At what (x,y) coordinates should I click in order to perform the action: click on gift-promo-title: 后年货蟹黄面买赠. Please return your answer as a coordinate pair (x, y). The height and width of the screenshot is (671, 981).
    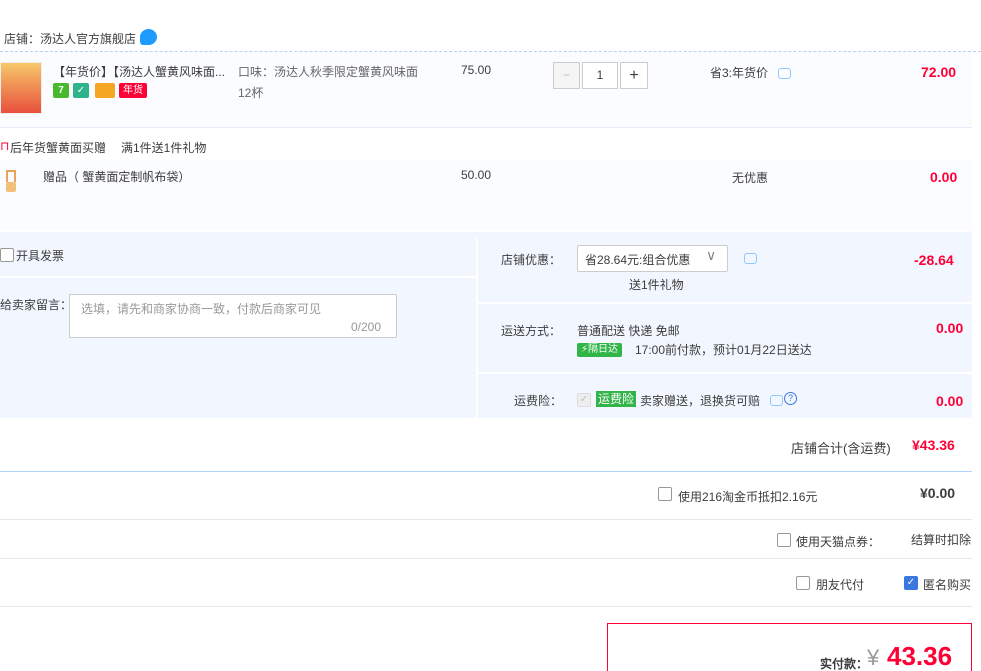
    Looking at the image, I should click on (58, 148).